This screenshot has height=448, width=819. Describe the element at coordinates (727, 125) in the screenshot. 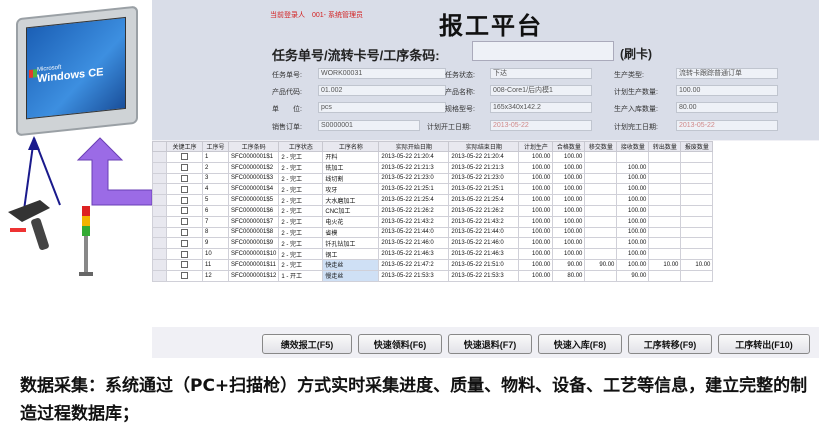

I see `planned-end-field: 2013-05-22` at that location.